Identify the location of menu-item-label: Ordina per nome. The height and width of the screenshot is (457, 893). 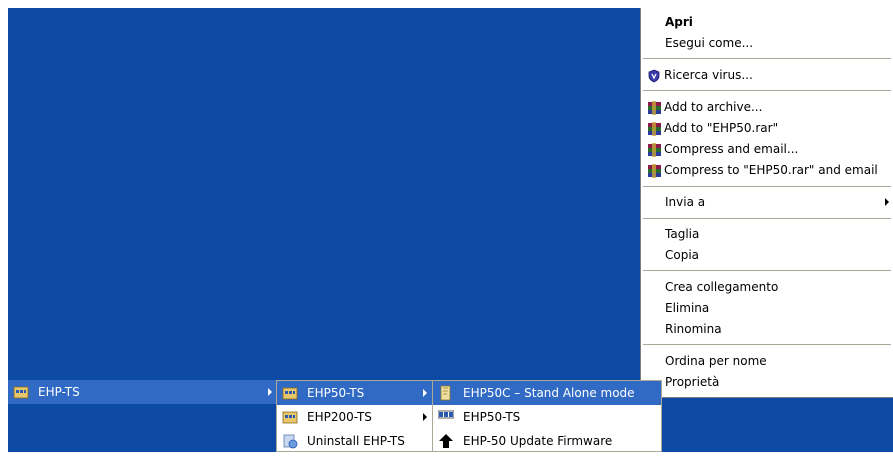
(716, 361).